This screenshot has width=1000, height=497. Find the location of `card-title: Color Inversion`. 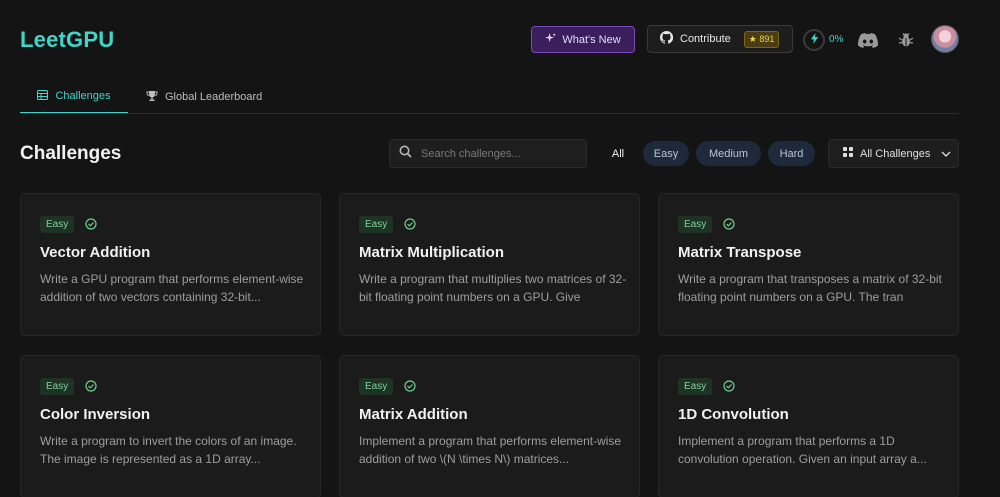

card-title: Color Inversion is located at coordinates (95, 414).